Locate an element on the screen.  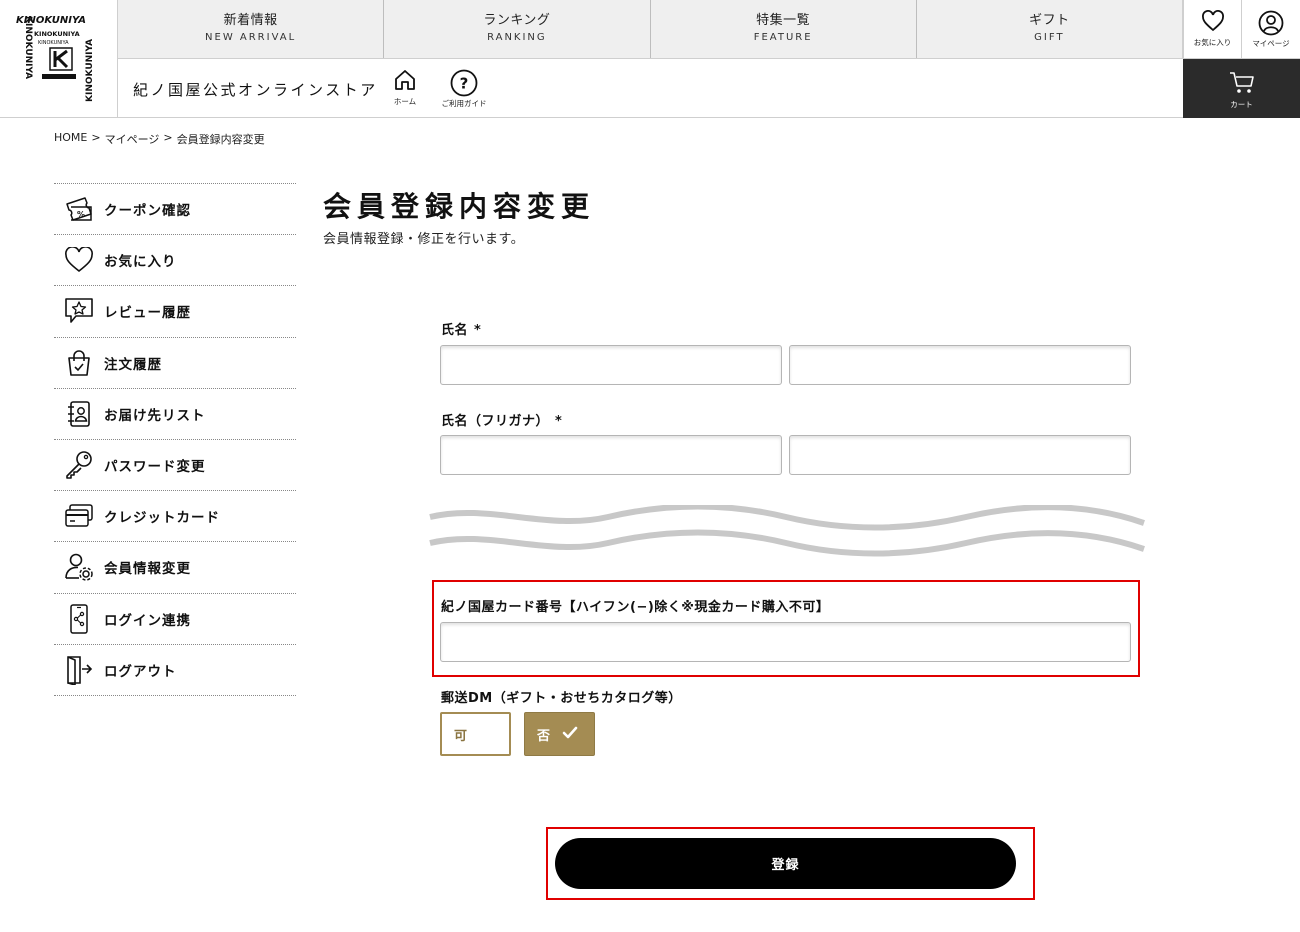
page-description: 会員情報登録・修正を行います。 is located at coordinates (424, 239).